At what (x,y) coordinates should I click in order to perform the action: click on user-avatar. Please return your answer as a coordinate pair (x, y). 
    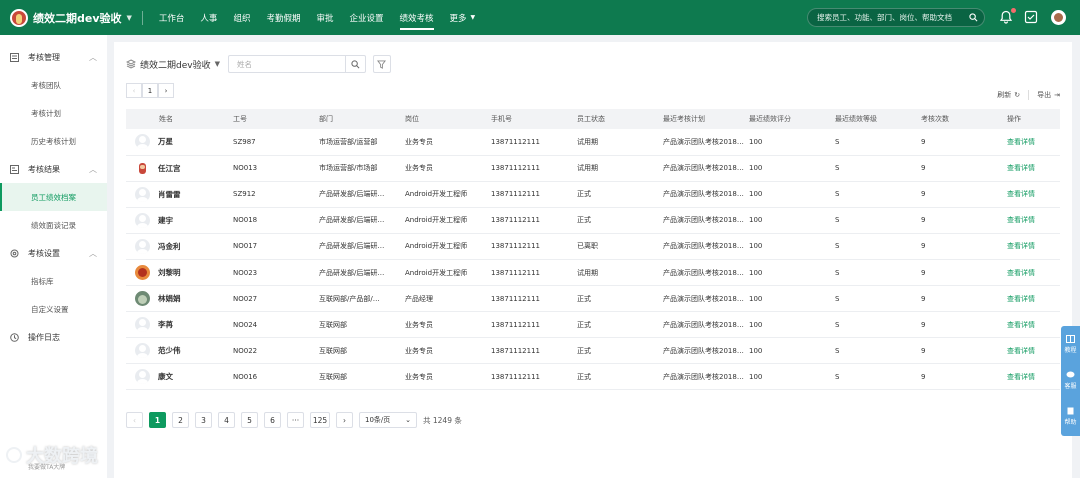
    Looking at the image, I should click on (1058, 17).